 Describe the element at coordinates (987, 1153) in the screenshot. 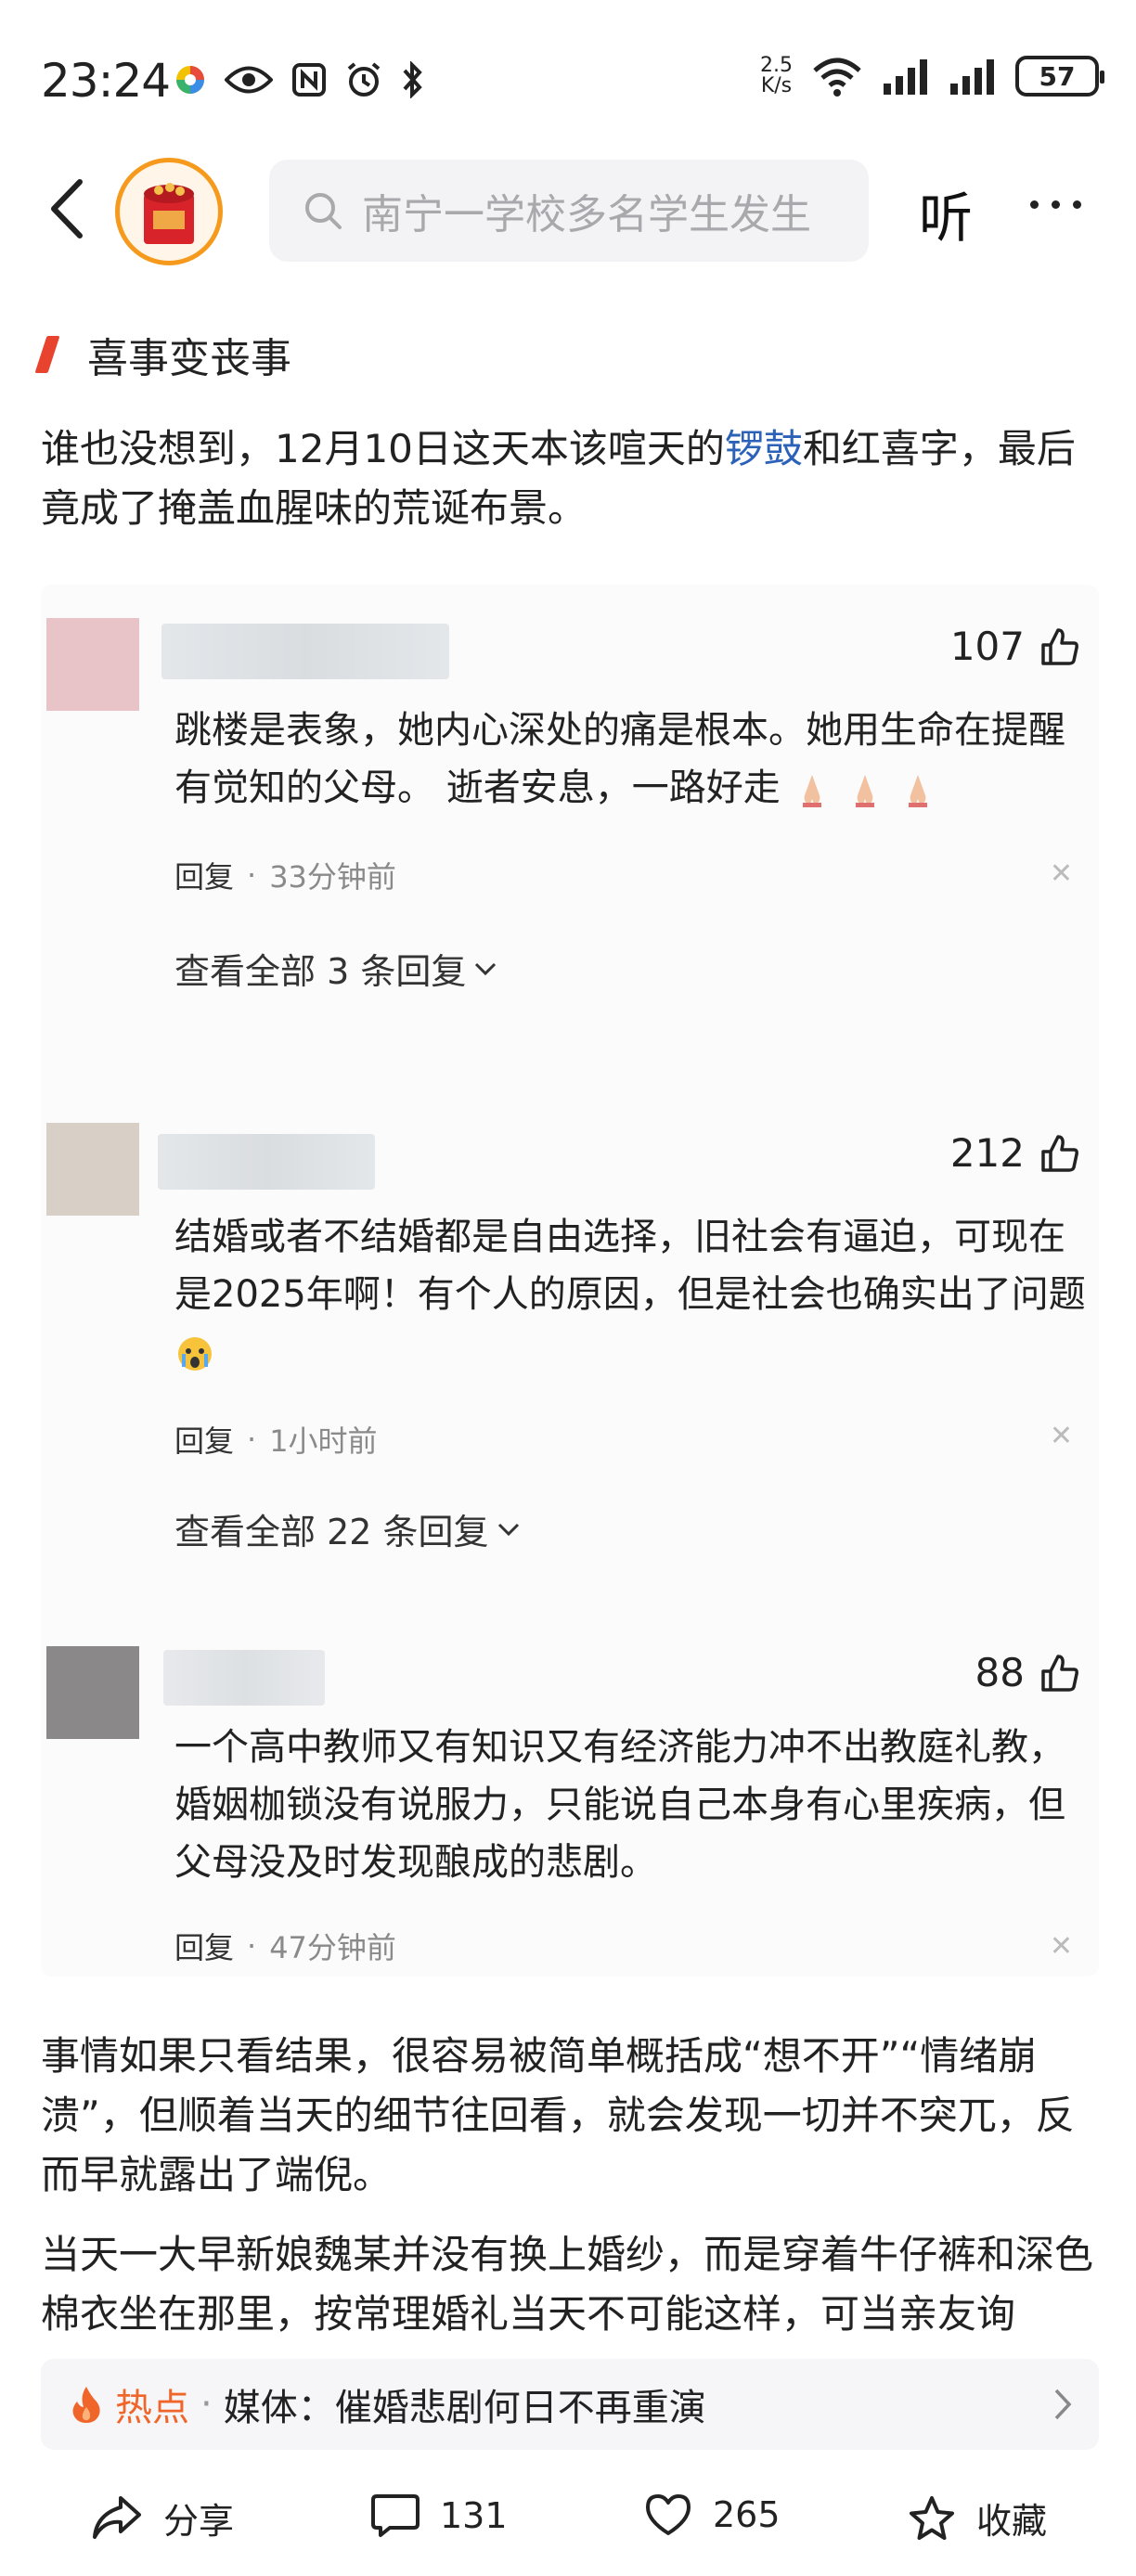

I see `like-count-value: 212` at that location.